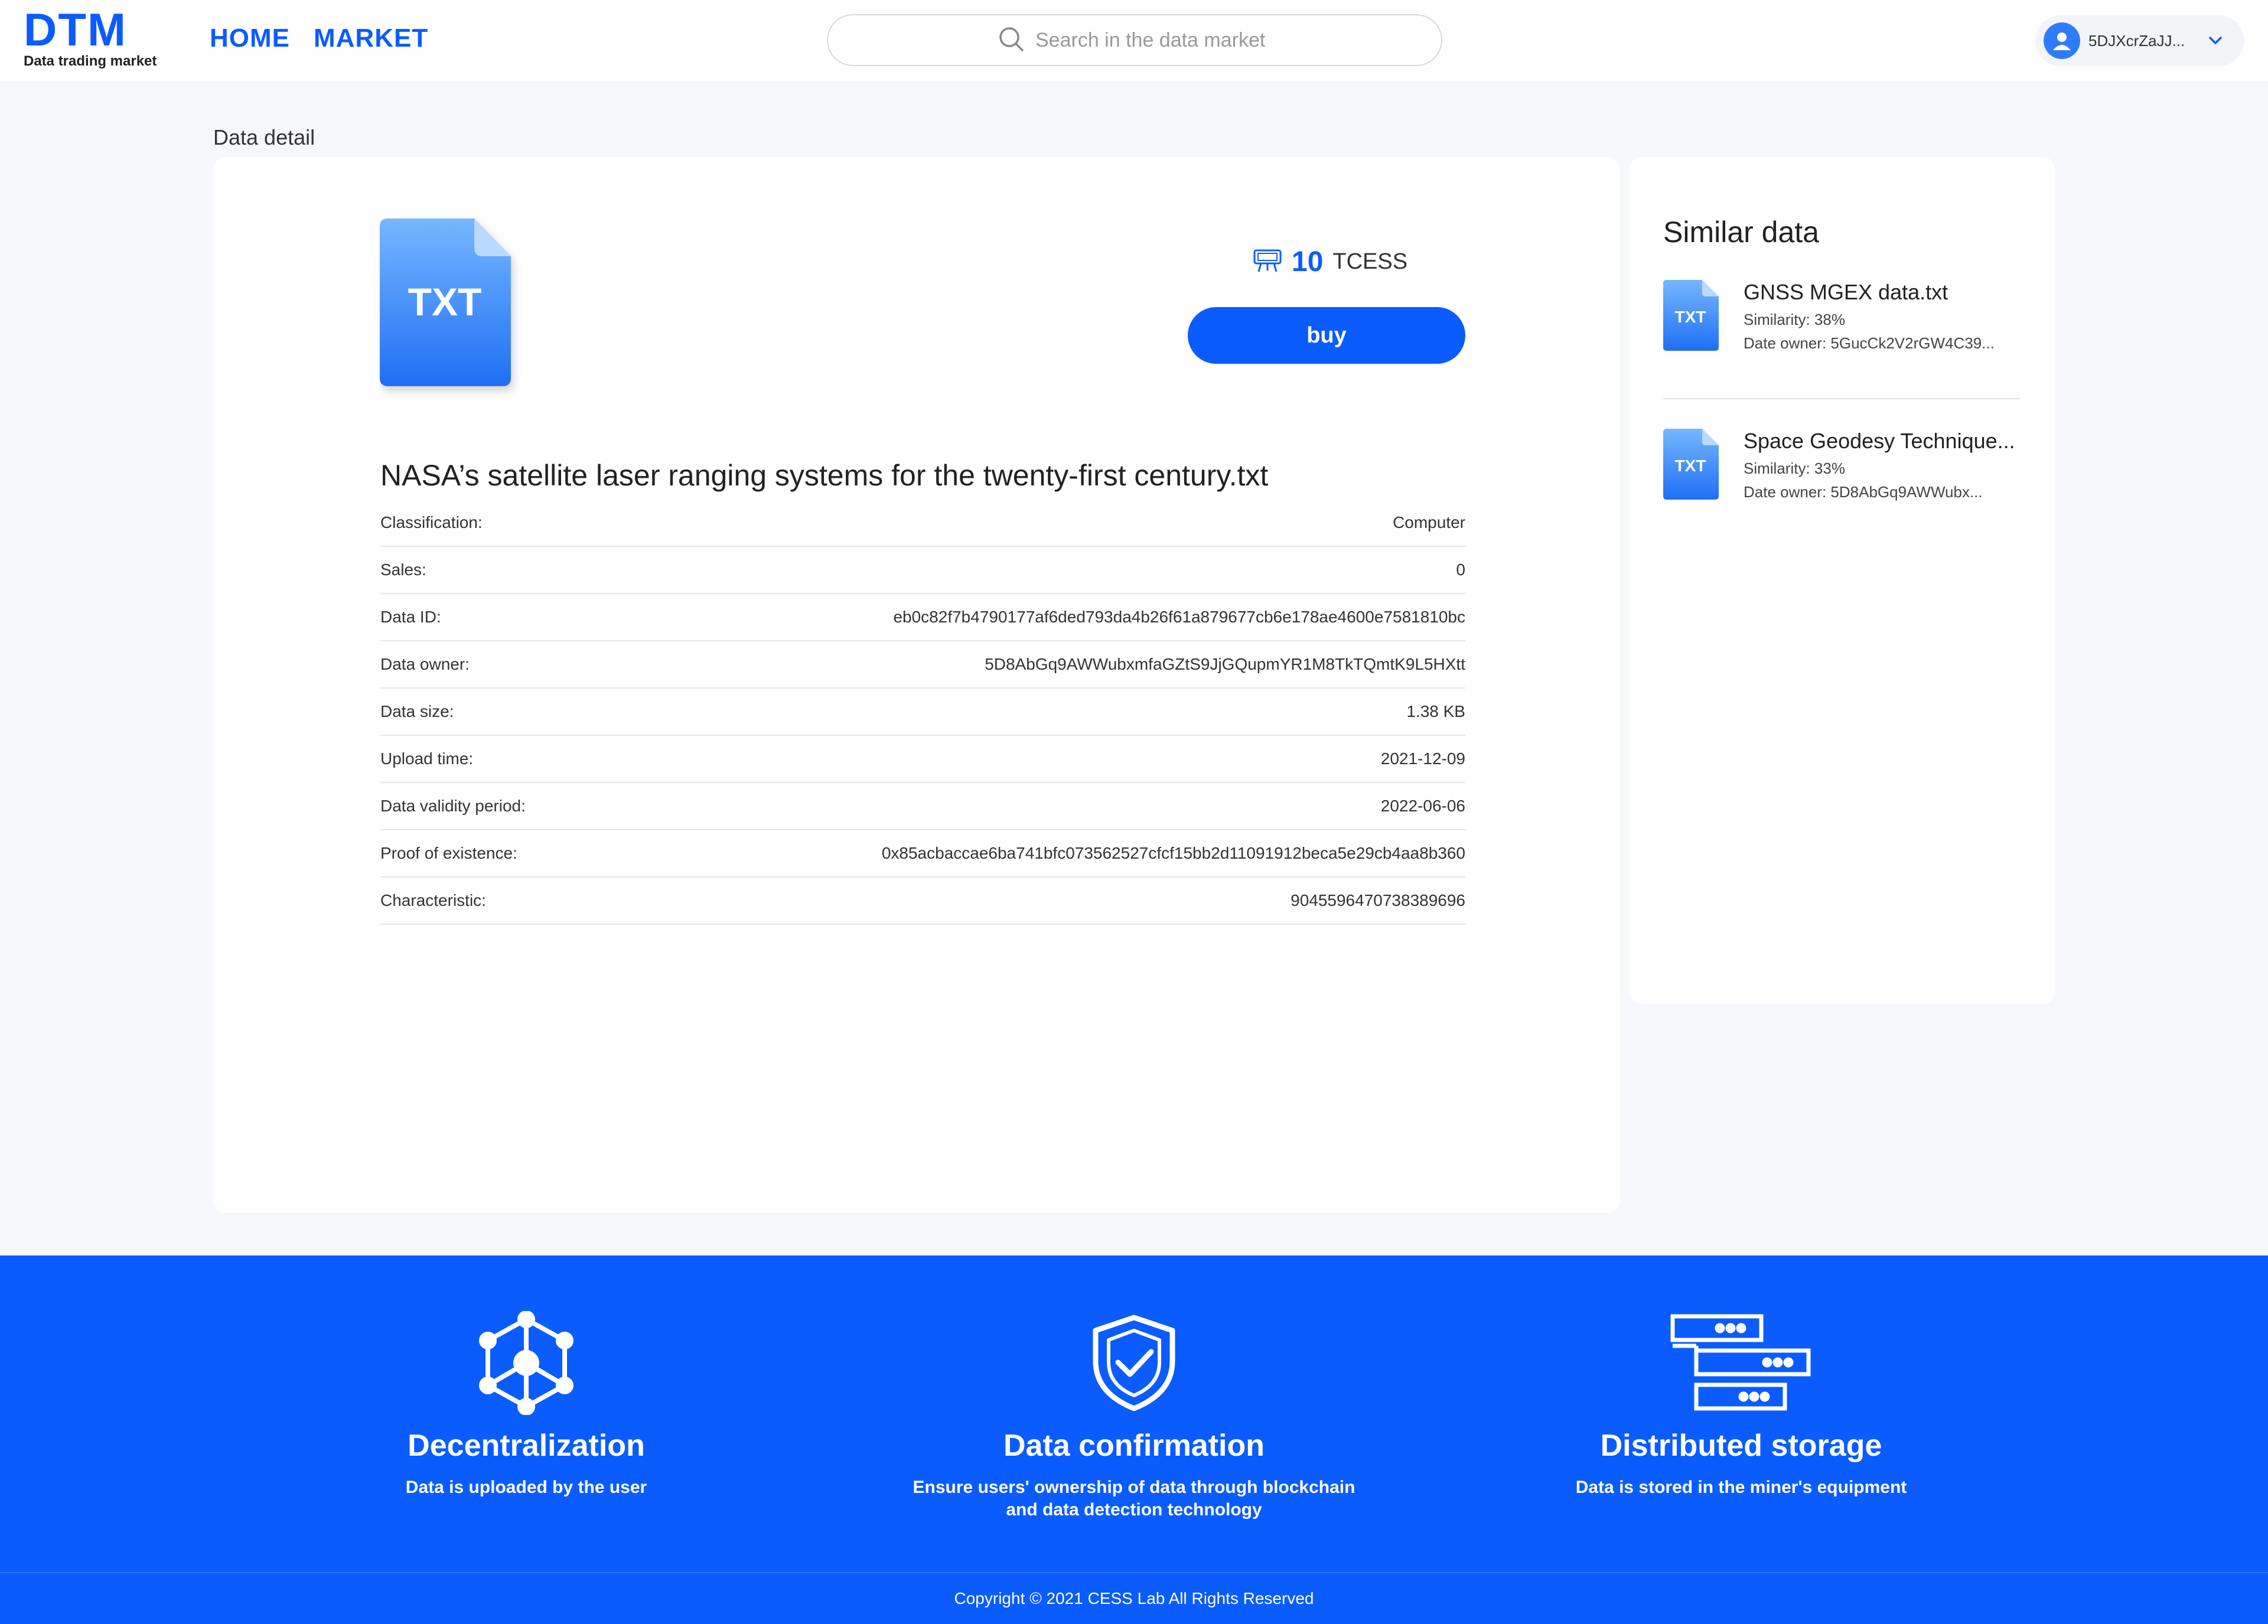 This screenshot has height=1624, width=2268. I want to click on price-block: 10 TCESS, so click(1400, 262).